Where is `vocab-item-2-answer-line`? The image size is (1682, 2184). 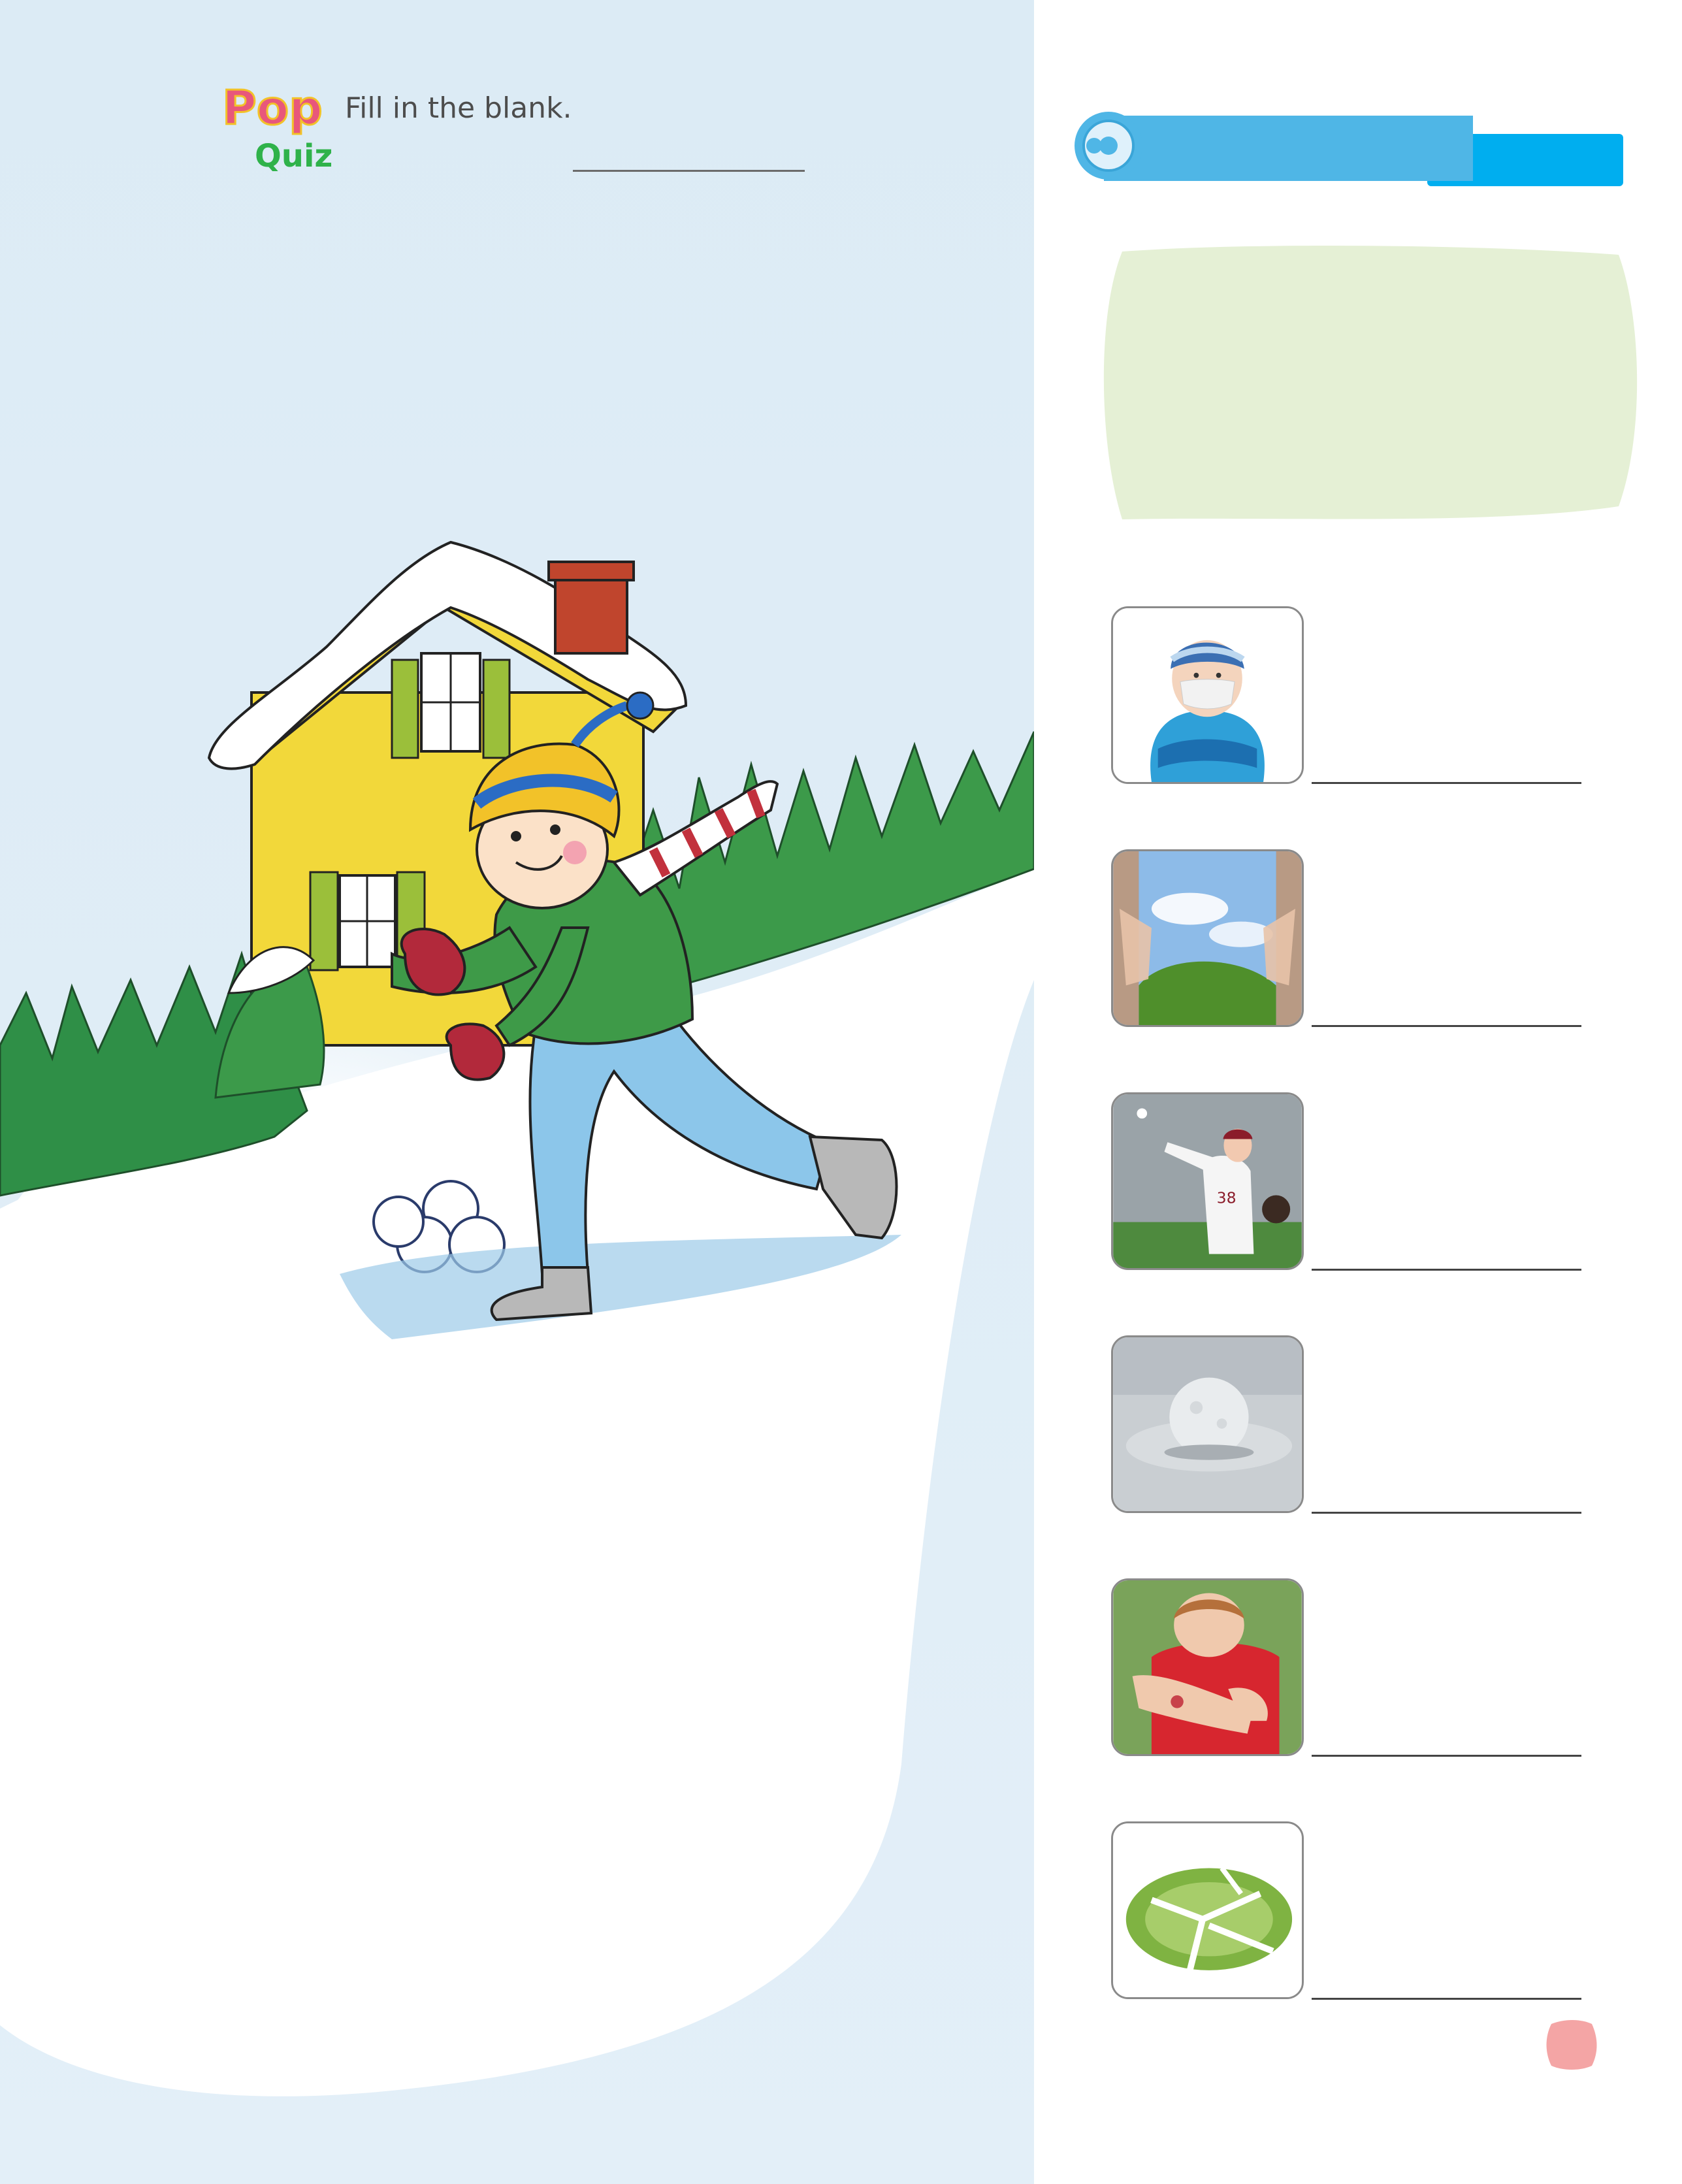 vocab-item-2-answer-line is located at coordinates (1446, 1026).